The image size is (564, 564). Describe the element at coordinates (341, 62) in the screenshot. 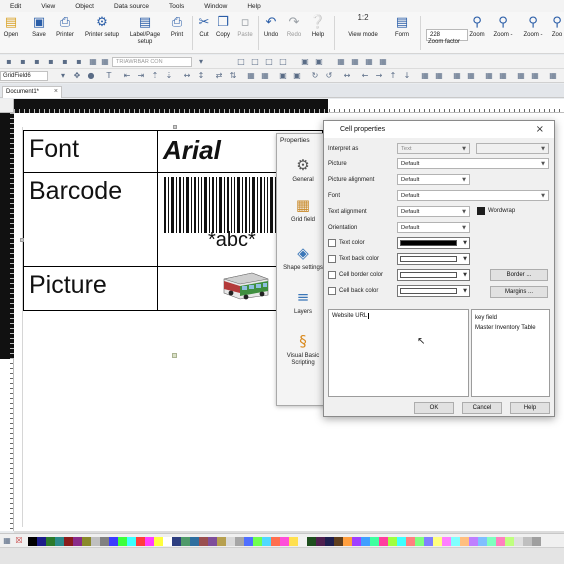

I see `layout-icon: ▦` at that location.